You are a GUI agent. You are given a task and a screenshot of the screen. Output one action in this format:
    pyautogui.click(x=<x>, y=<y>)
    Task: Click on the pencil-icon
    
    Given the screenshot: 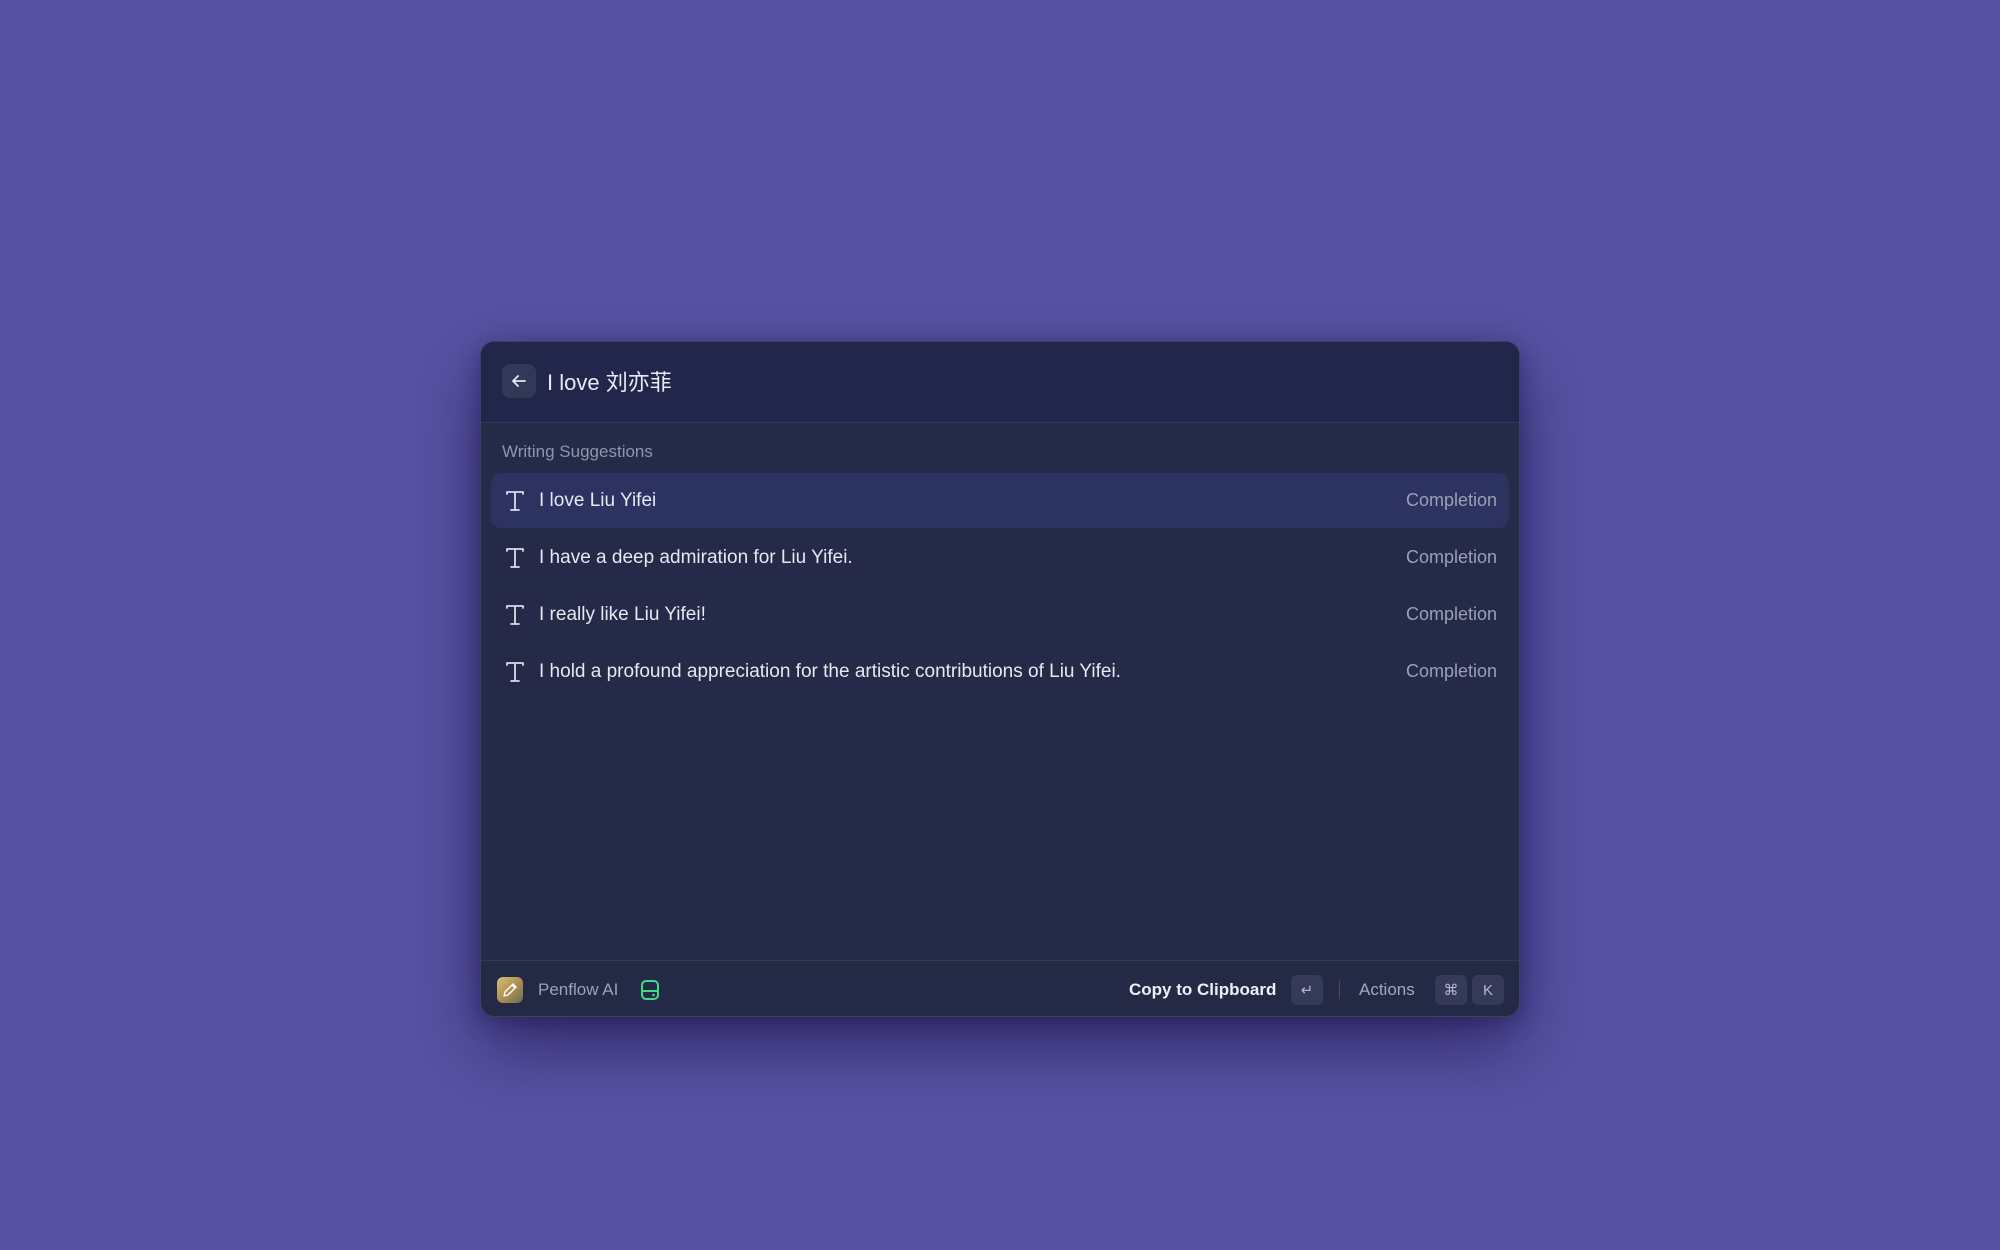 What is the action you would take?
    pyautogui.click(x=510, y=990)
    